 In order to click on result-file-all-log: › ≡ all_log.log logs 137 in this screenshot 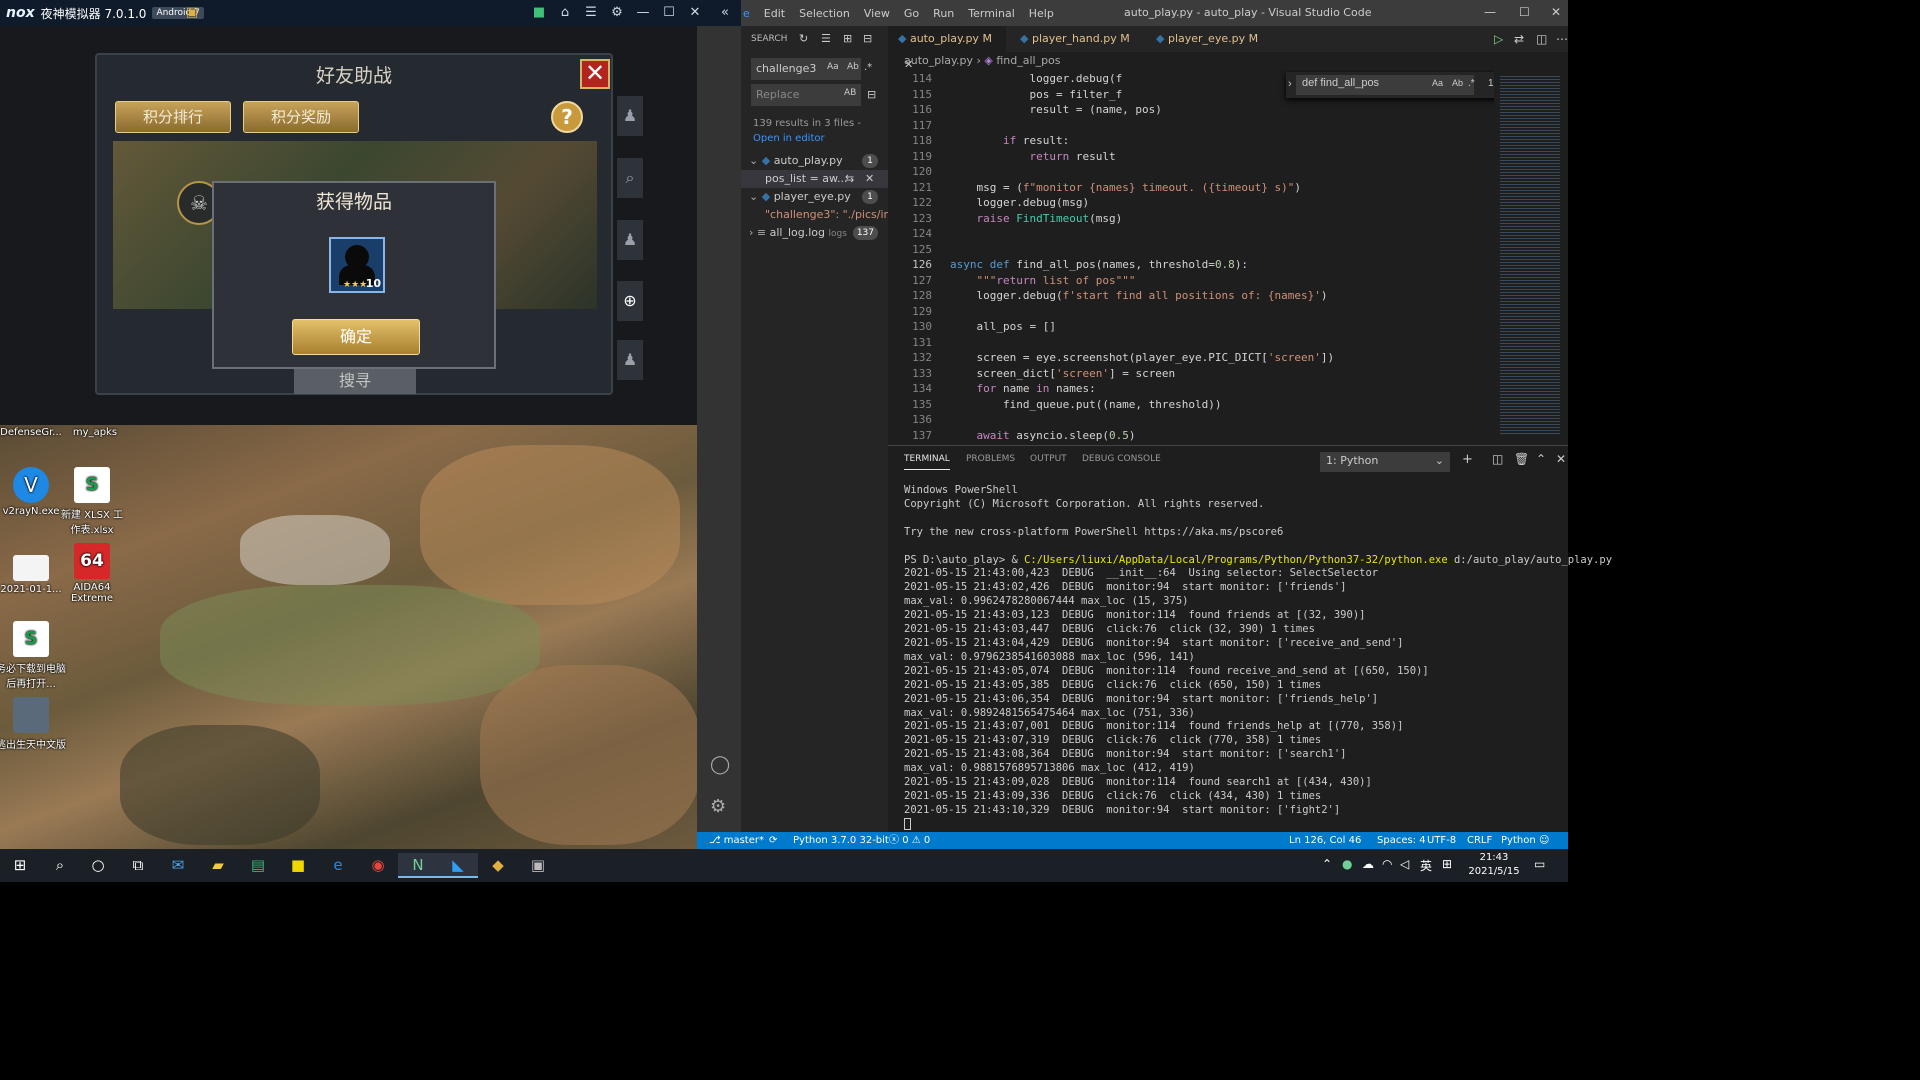, I will do `click(814, 233)`.